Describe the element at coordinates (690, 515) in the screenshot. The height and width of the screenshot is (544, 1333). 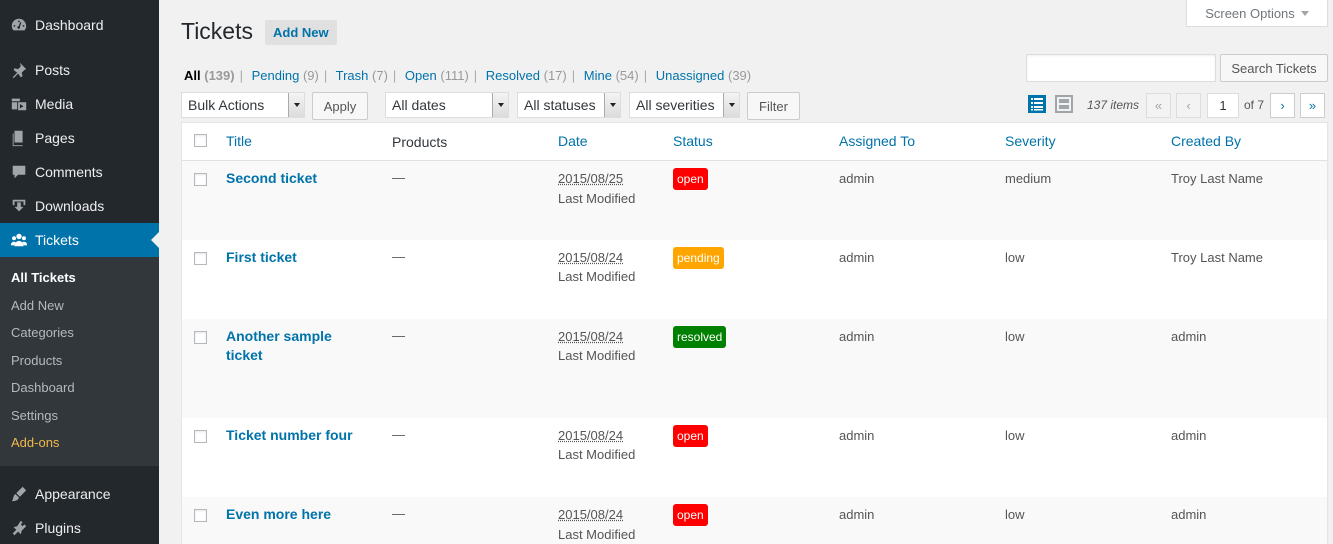
I see `status-badge: open` at that location.